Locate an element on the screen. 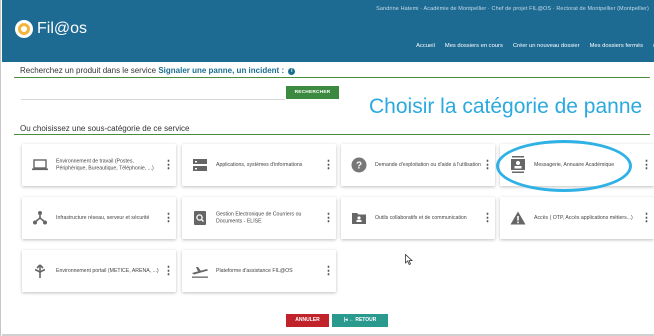 The width and height of the screenshot is (654, 336). category-card-applications: Applications, systèmes d'informations is located at coordinates (259, 165).